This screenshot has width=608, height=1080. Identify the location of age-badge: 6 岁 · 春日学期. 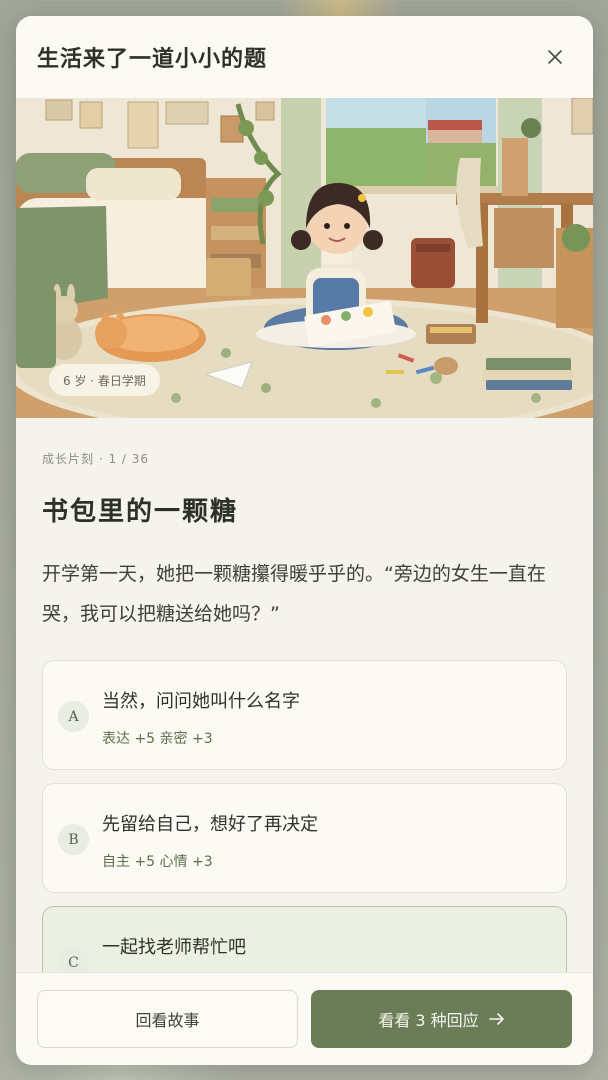
(104, 380).